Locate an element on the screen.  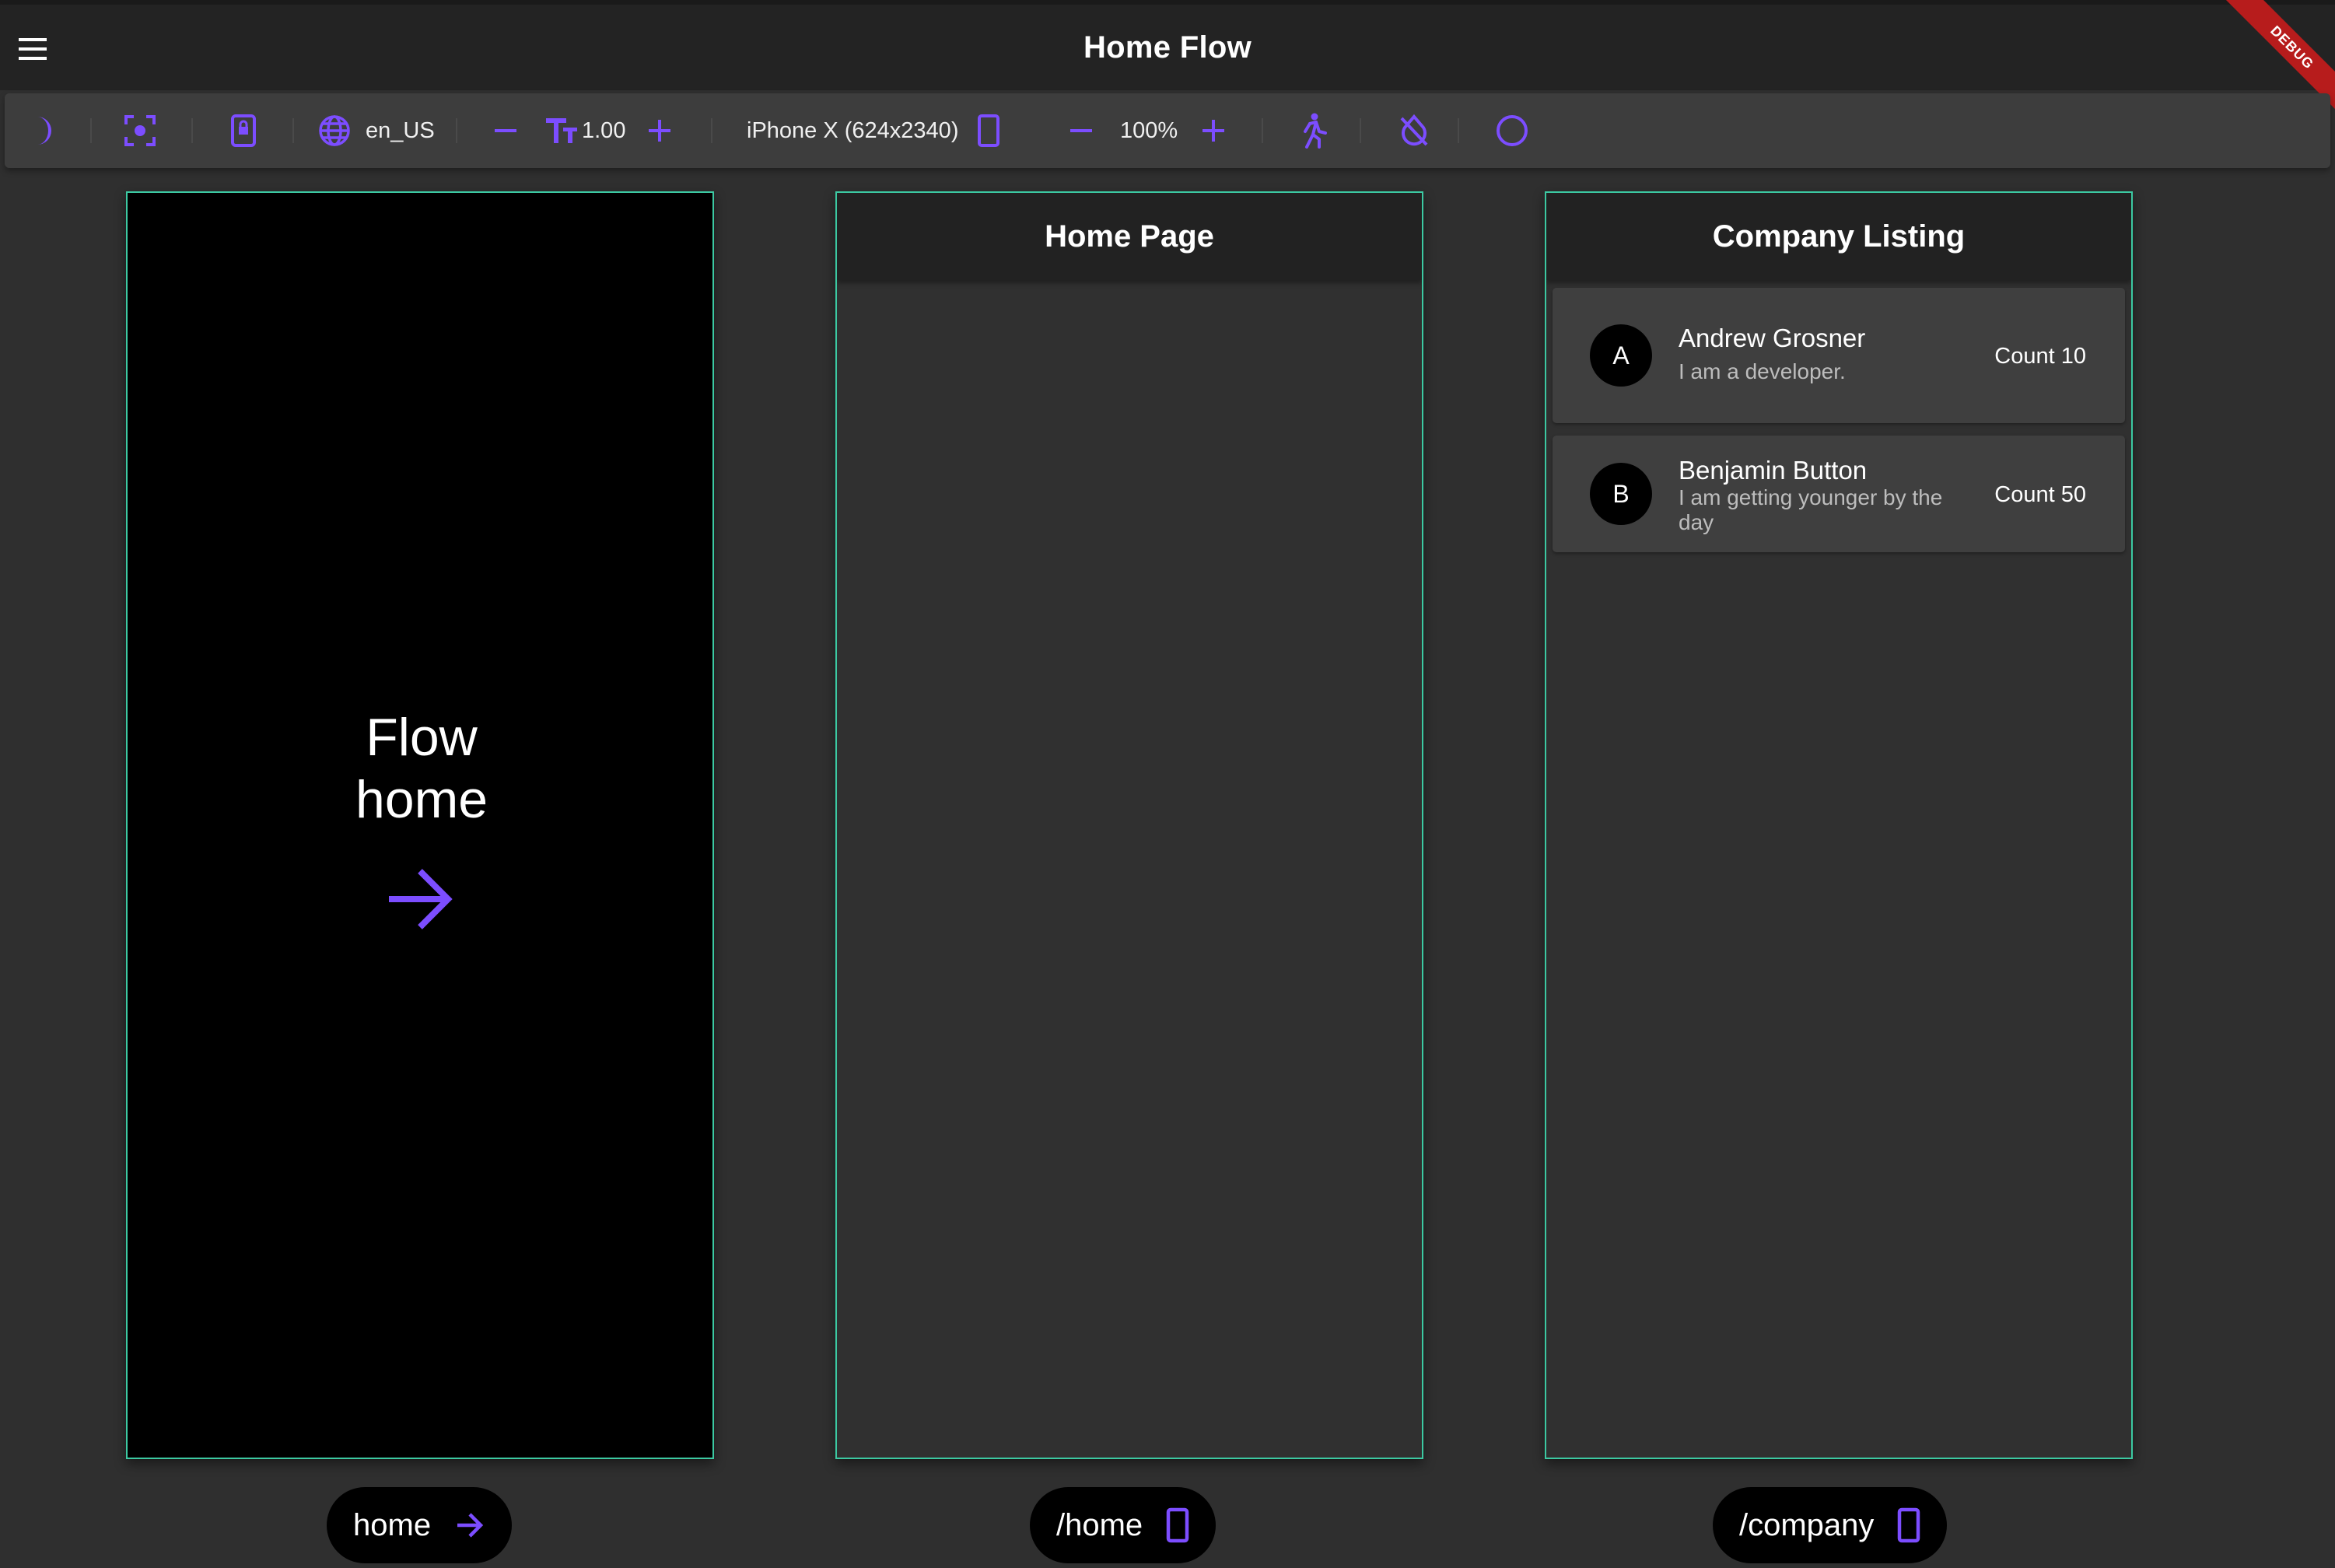
zoom-out-button is located at coordinates (1081, 131).